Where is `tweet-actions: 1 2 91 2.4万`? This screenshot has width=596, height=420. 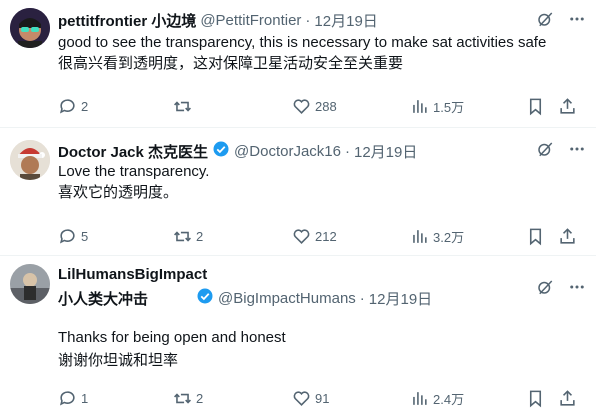
tweet-actions: 1 2 91 2.4万 is located at coordinates (320, 398).